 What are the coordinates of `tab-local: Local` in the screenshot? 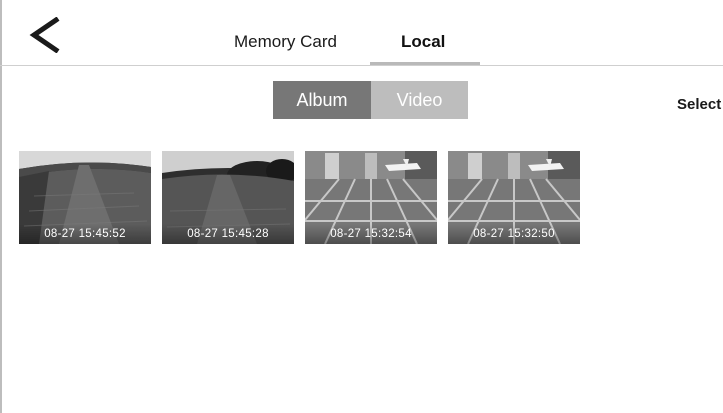 It's located at (423, 42).